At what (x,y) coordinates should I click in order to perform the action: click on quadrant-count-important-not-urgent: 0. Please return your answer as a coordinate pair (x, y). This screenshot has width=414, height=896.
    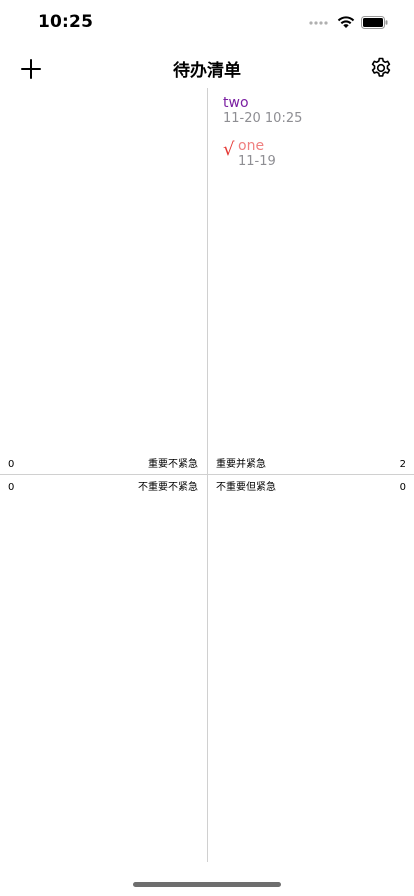
    Looking at the image, I should click on (11, 464).